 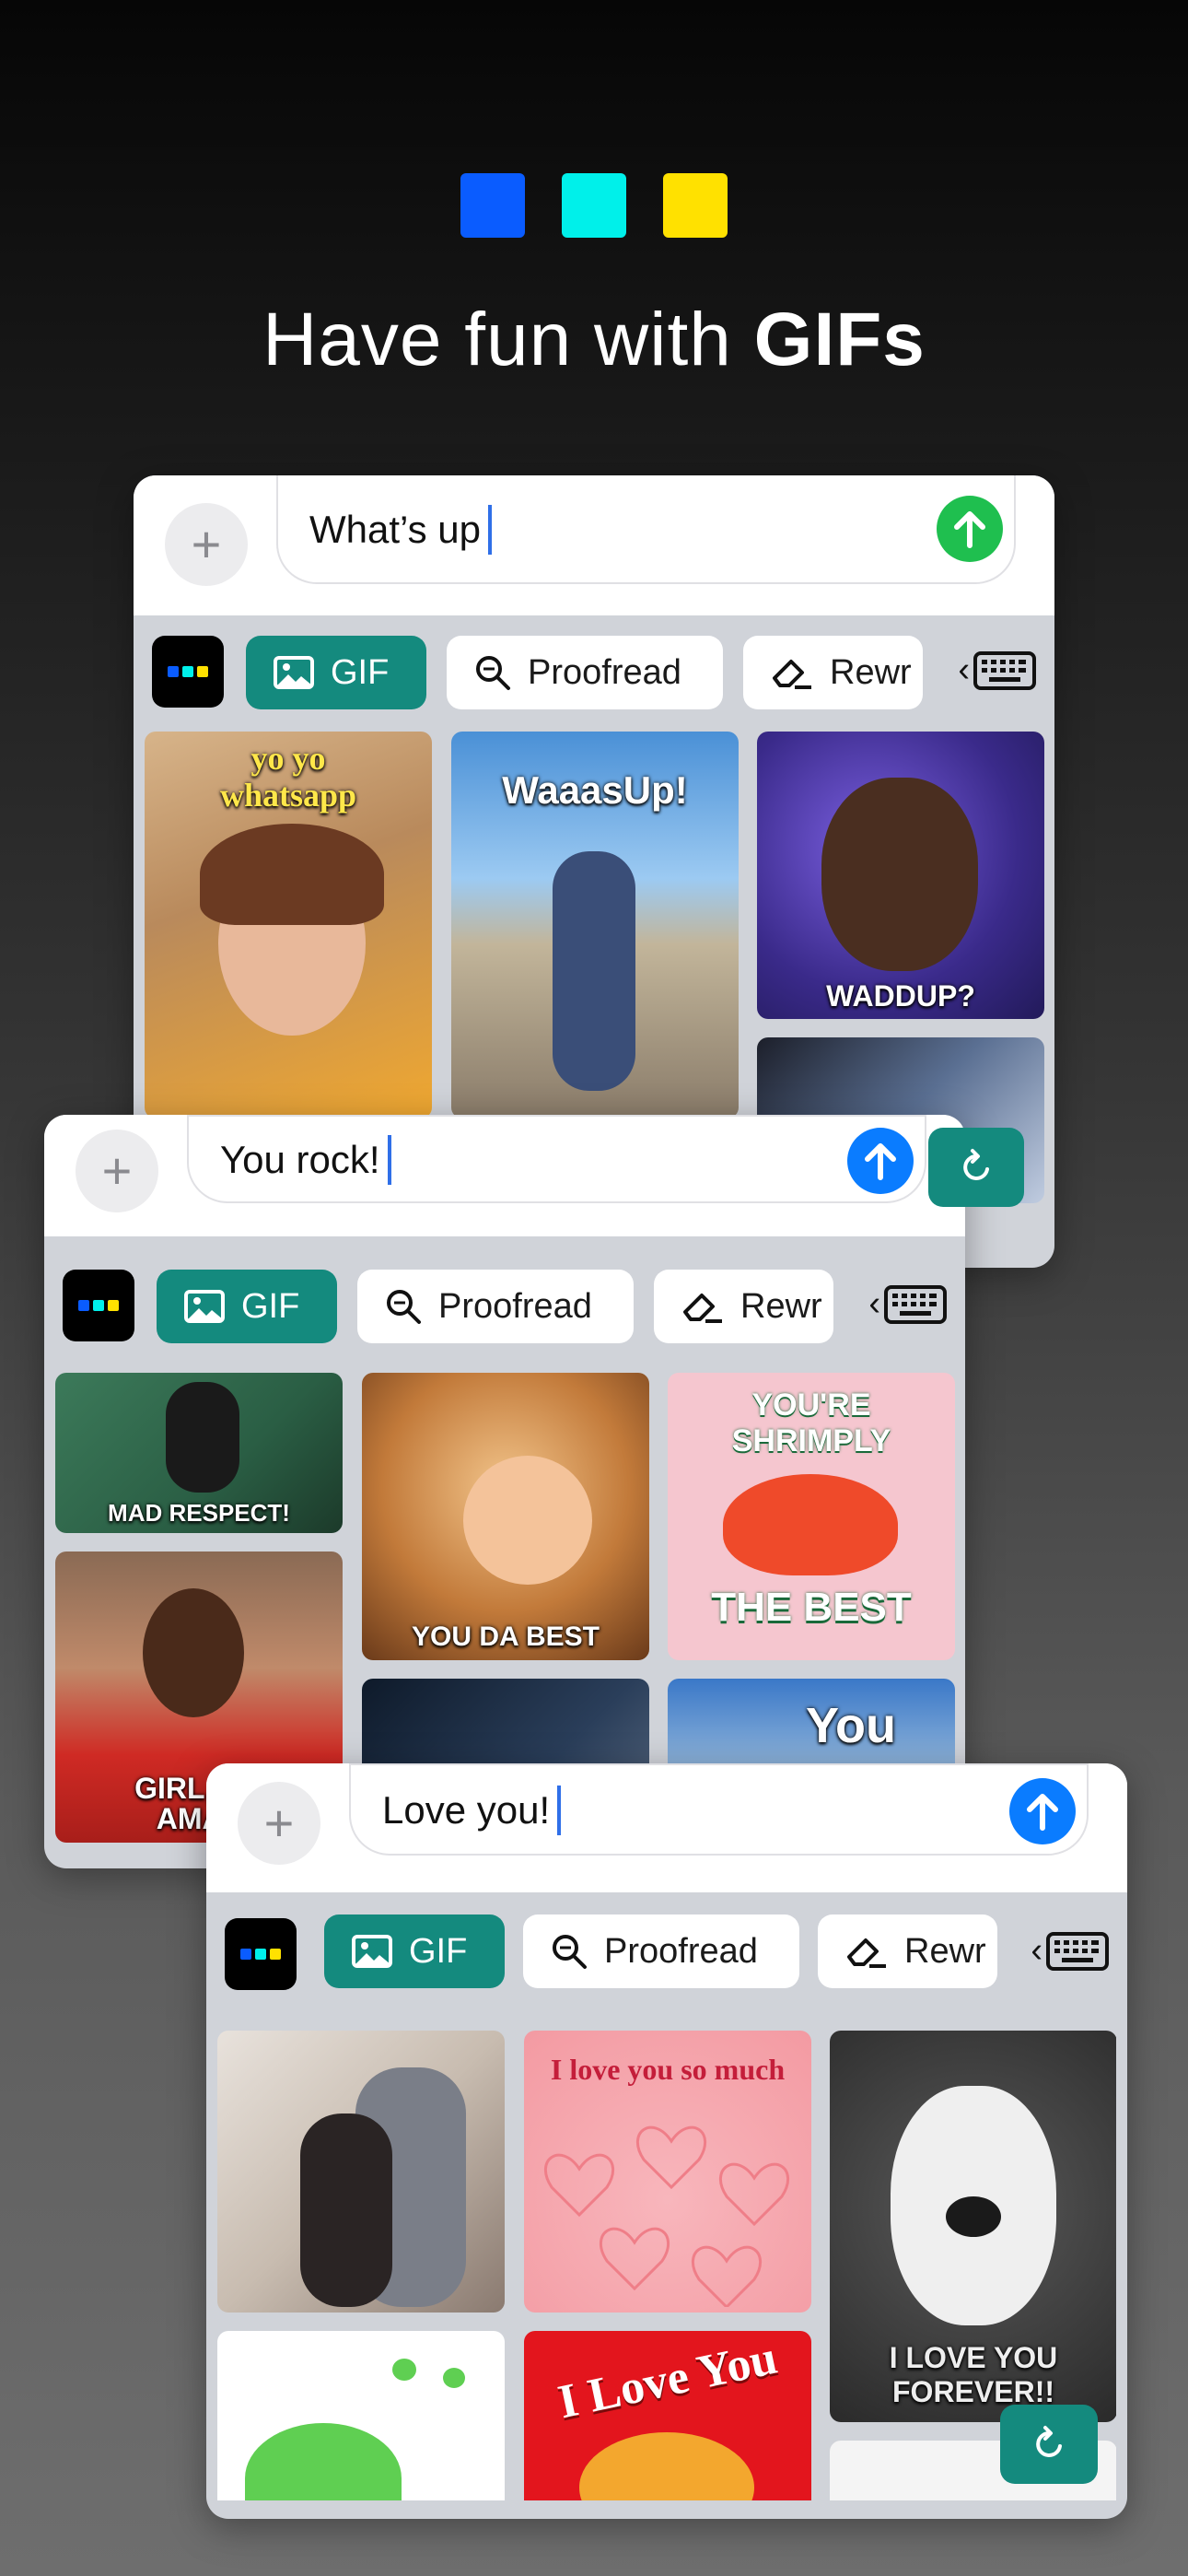 I want to click on gif-result: WADDUP?, so click(x=900, y=875).